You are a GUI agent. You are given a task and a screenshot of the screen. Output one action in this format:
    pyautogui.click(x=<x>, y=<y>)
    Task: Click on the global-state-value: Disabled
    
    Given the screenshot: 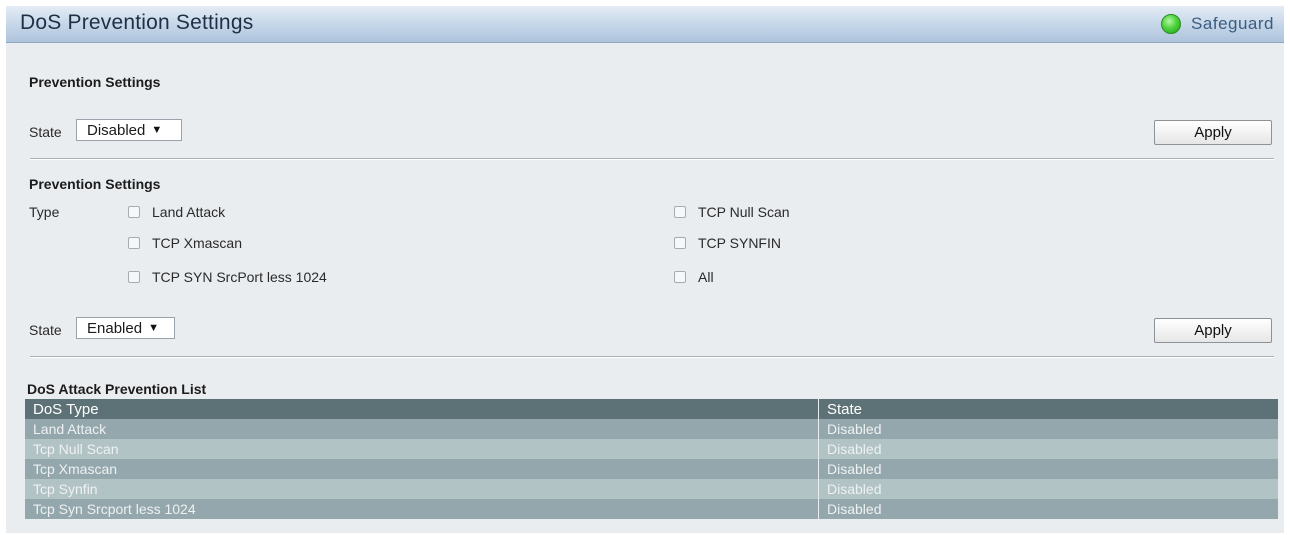 What is the action you would take?
    pyautogui.click(x=116, y=130)
    